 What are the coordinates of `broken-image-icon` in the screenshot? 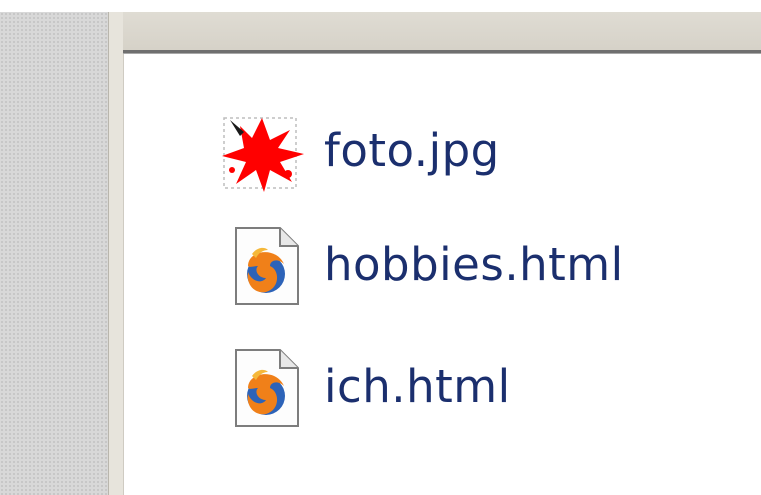 It's located at (263, 154).